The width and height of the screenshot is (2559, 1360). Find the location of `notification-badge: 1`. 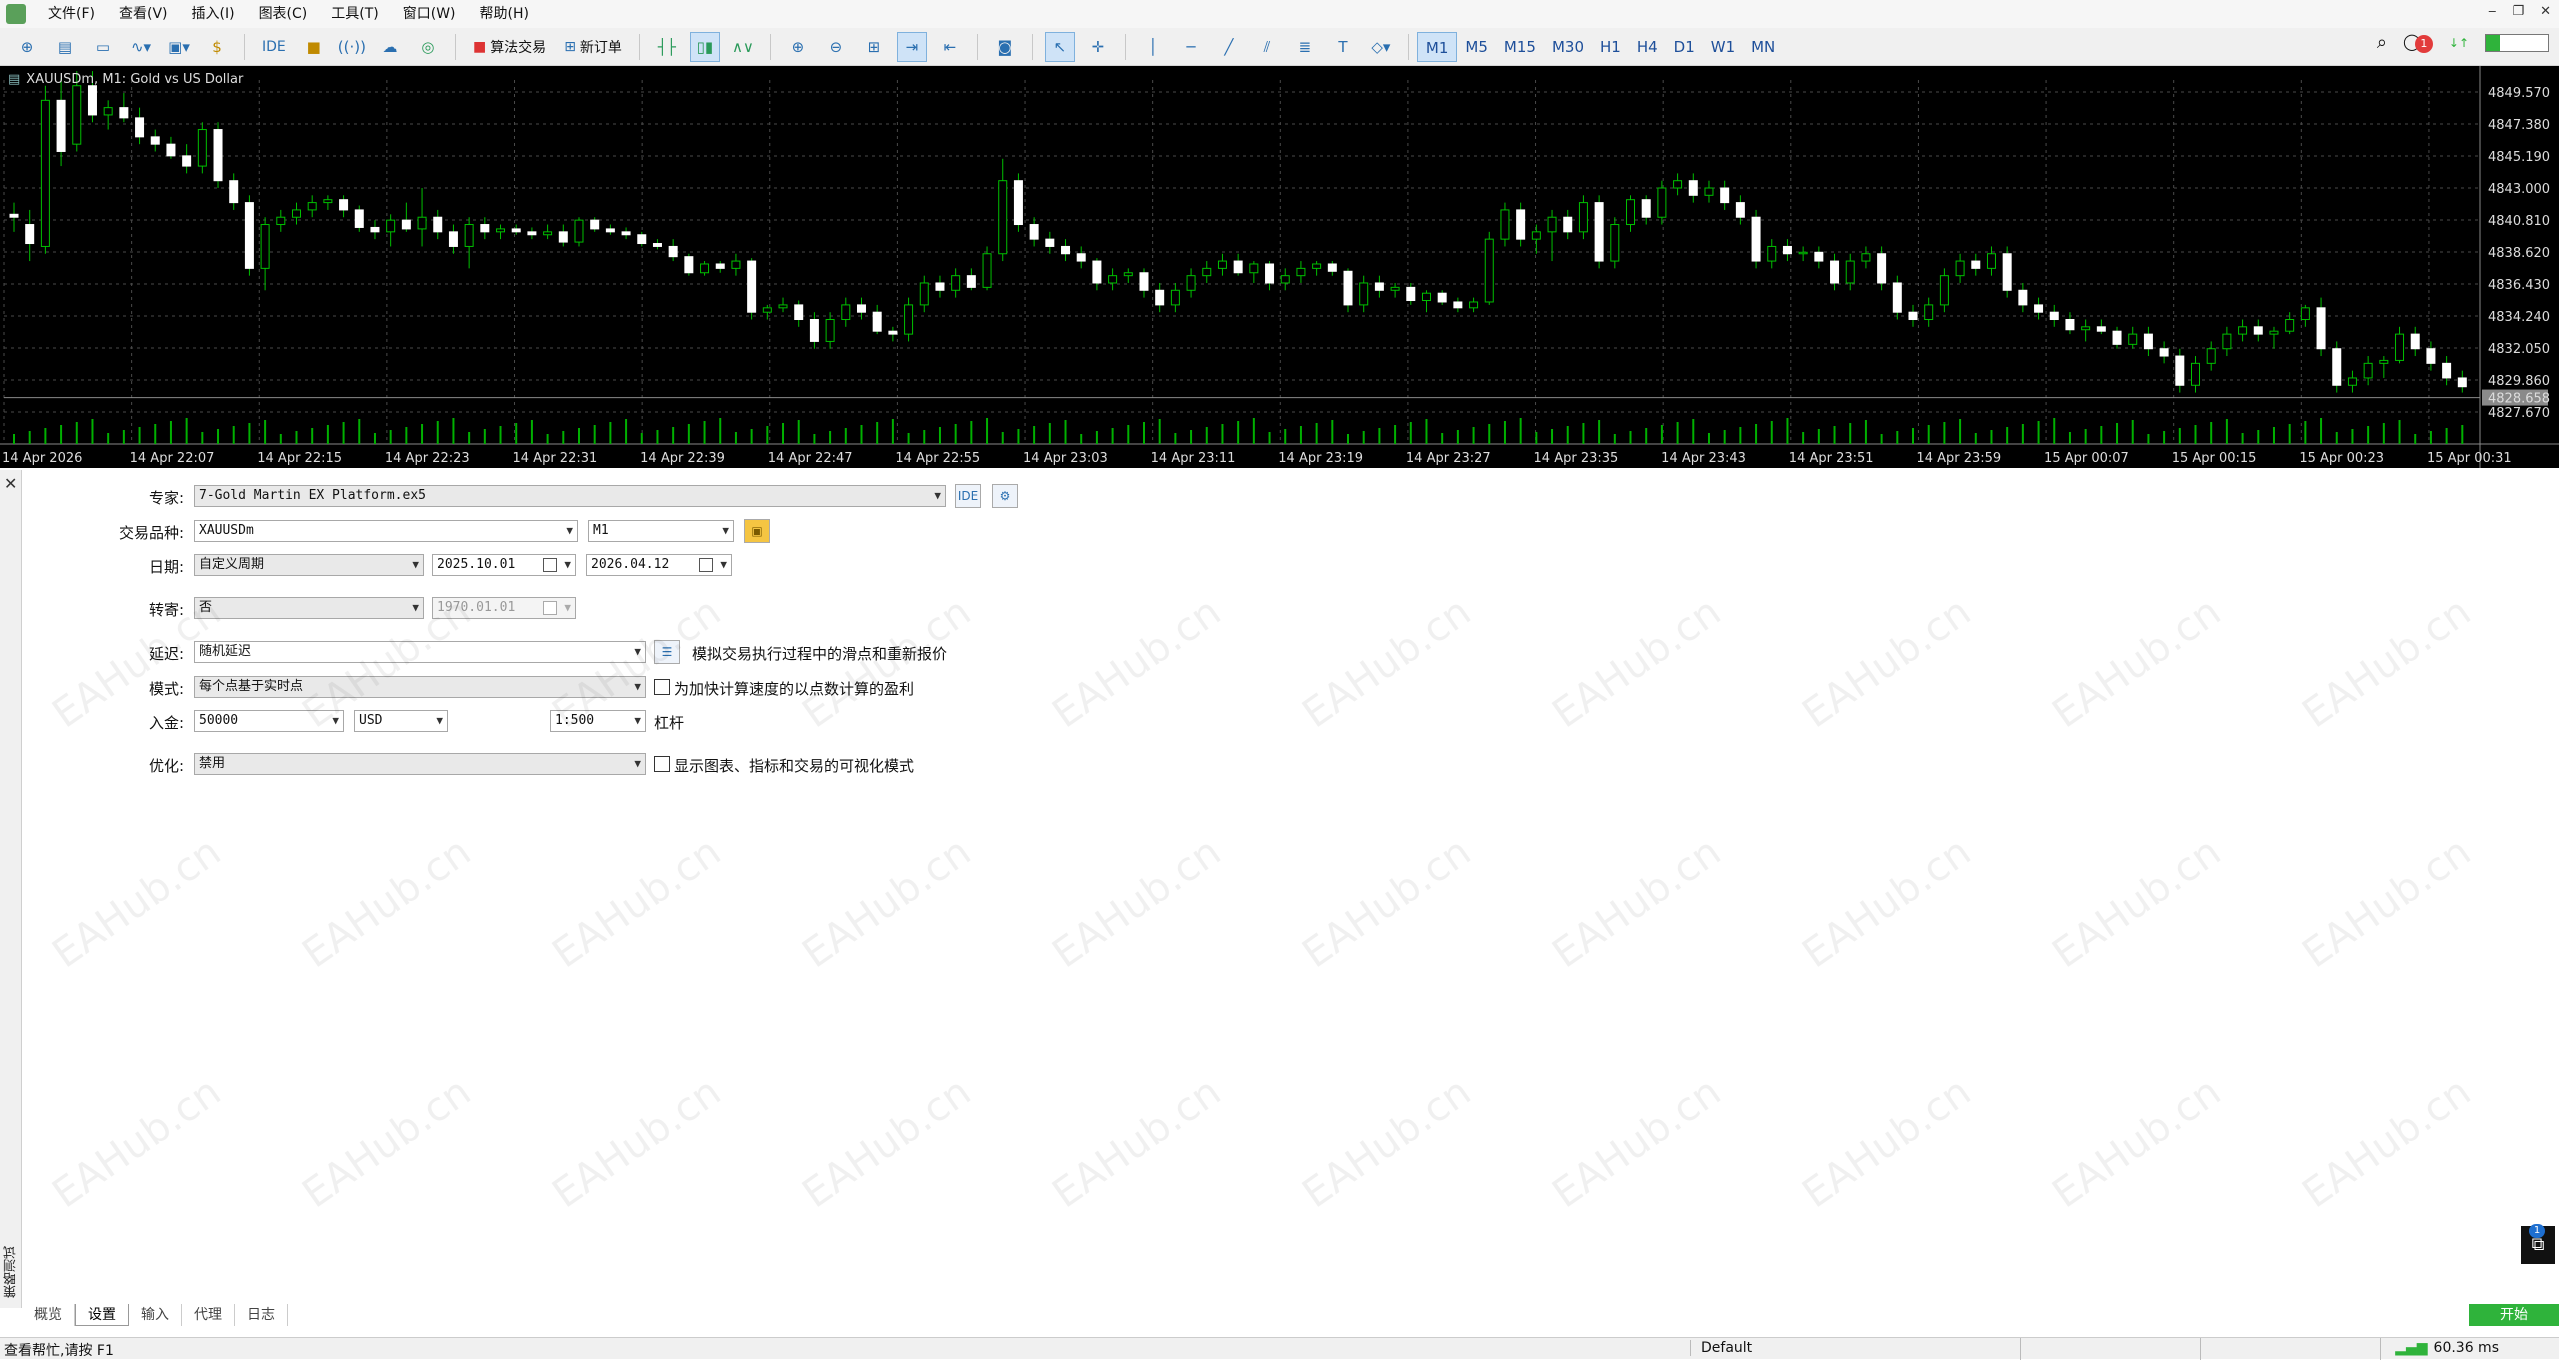

notification-badge: 1 is located at coordinates (2423, 44).